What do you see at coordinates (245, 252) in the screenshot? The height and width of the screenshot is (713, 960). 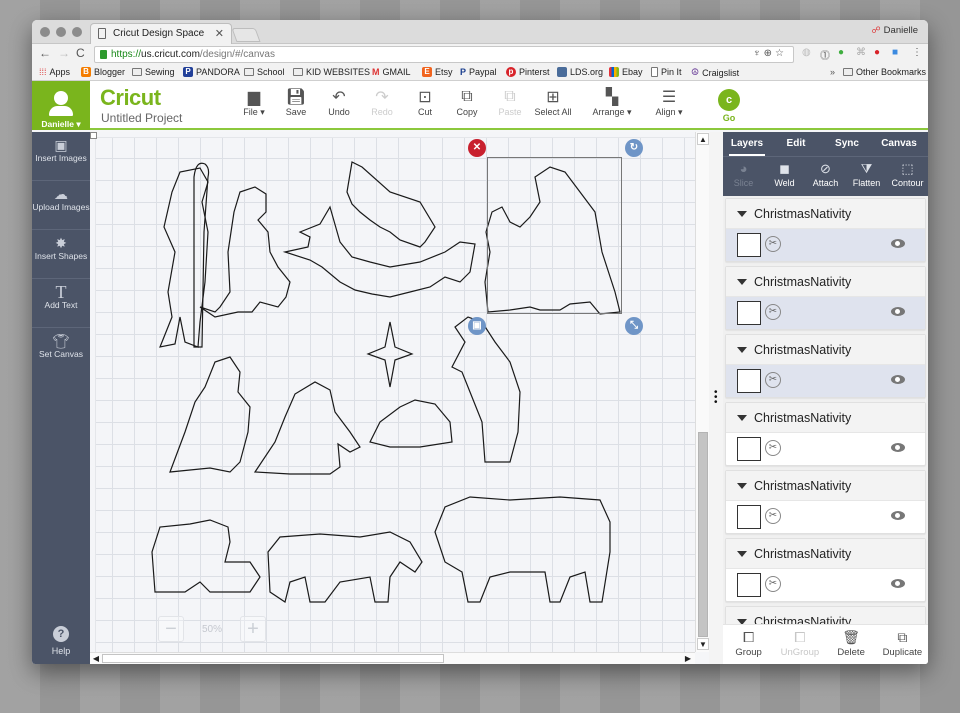 I see `kneeling-shepherd-shape` at bounding box center [245, 252].